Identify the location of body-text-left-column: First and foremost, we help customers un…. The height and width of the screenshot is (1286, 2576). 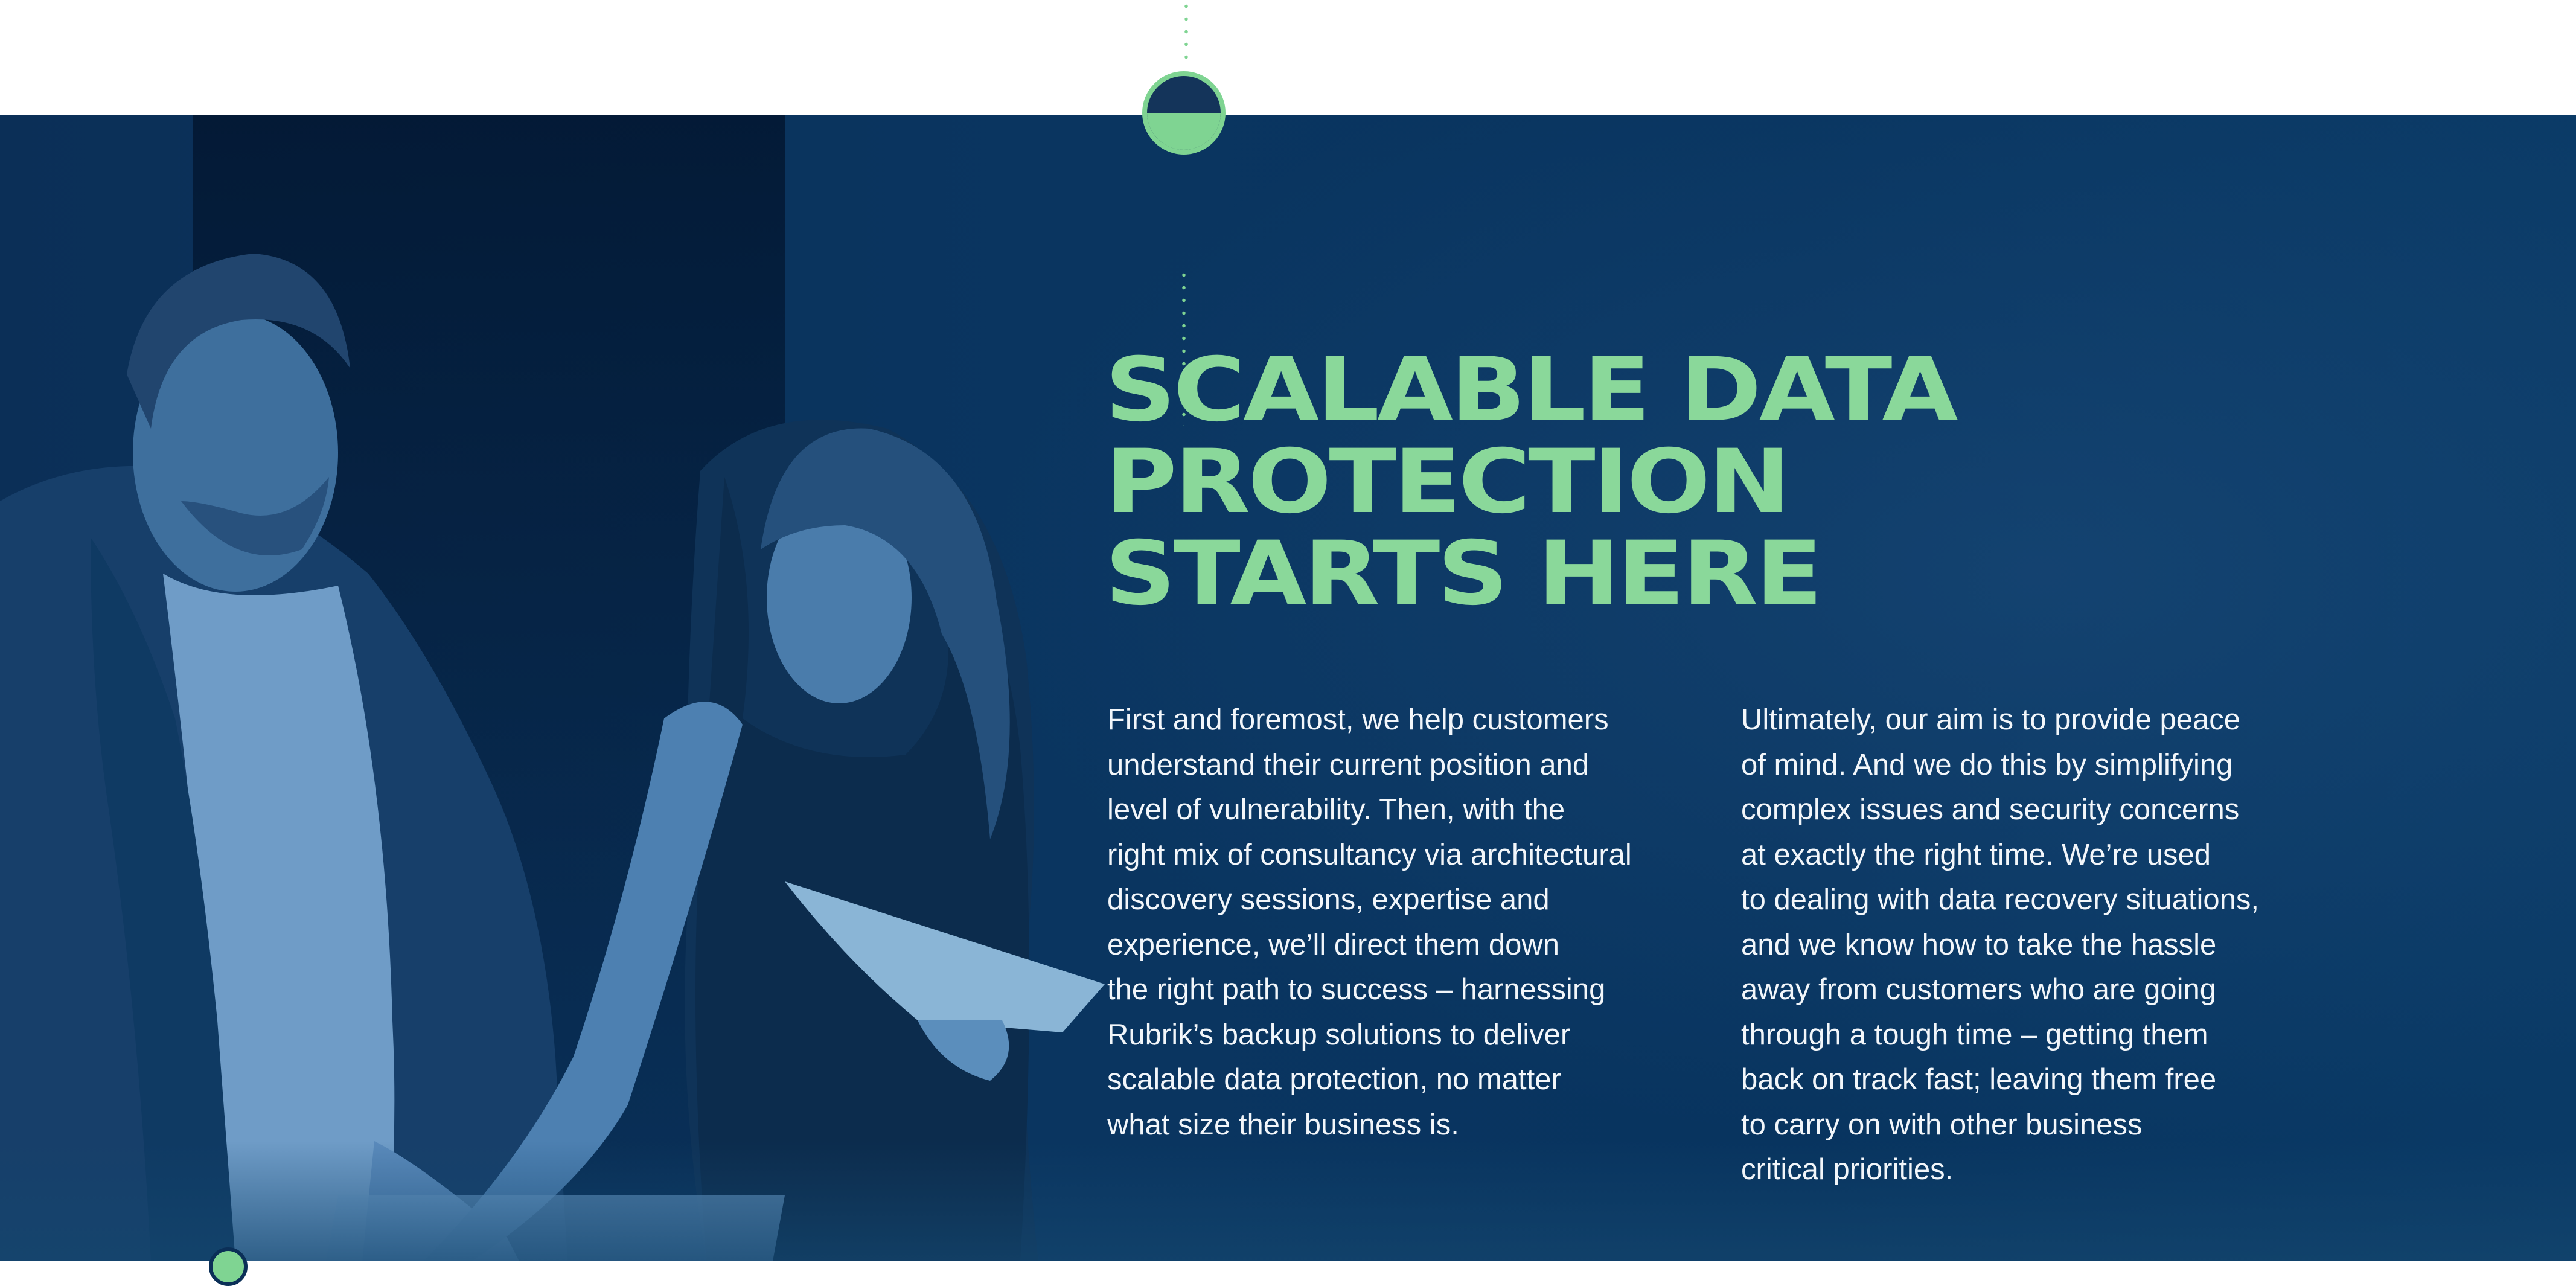
(1412, 922).